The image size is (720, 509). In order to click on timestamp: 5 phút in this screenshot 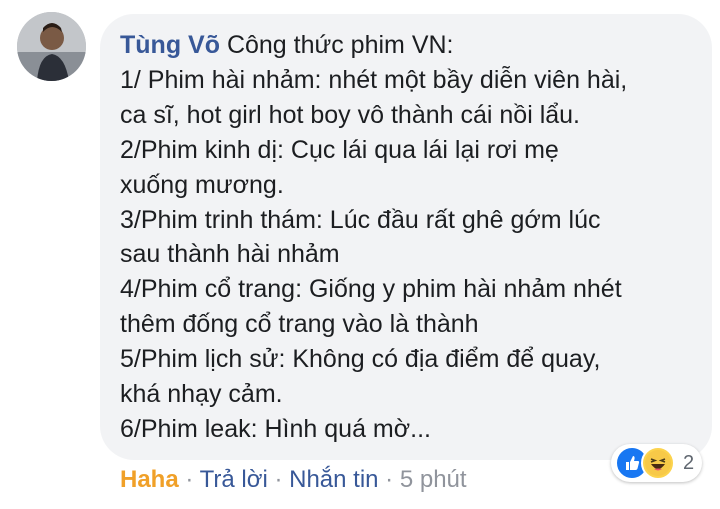, I will do `click(433, 479)`.